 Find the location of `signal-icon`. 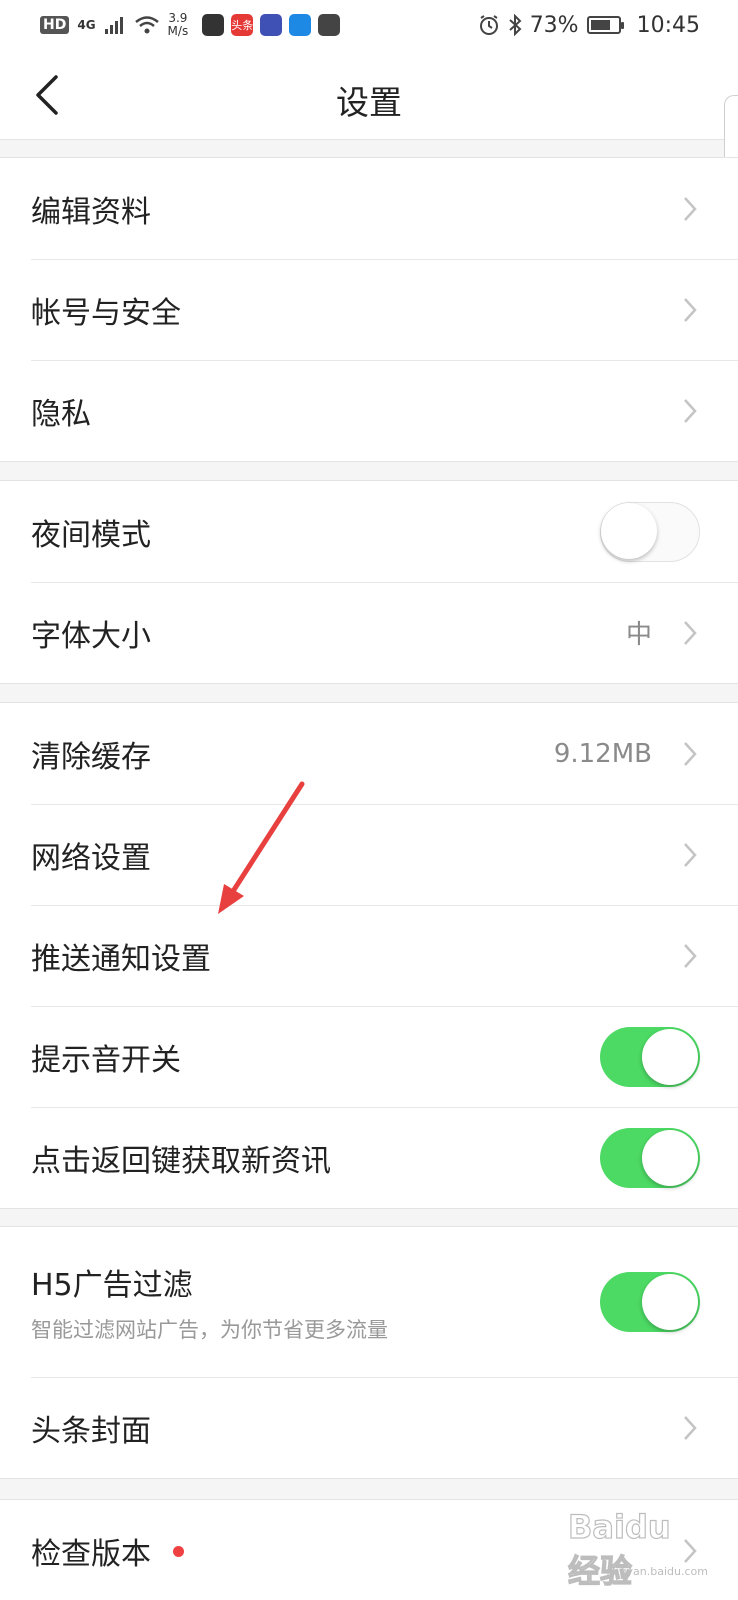

signal-icon is located at coordinates (113, 25).